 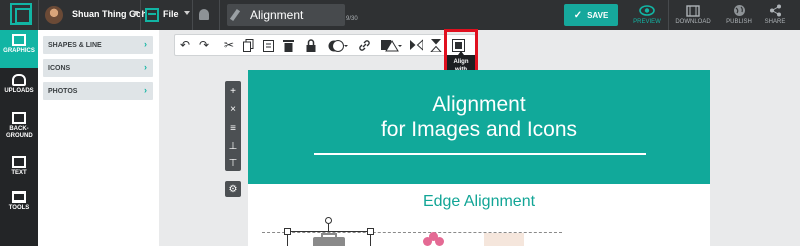 I want to click on text-icon, so click(x=19, y=162).